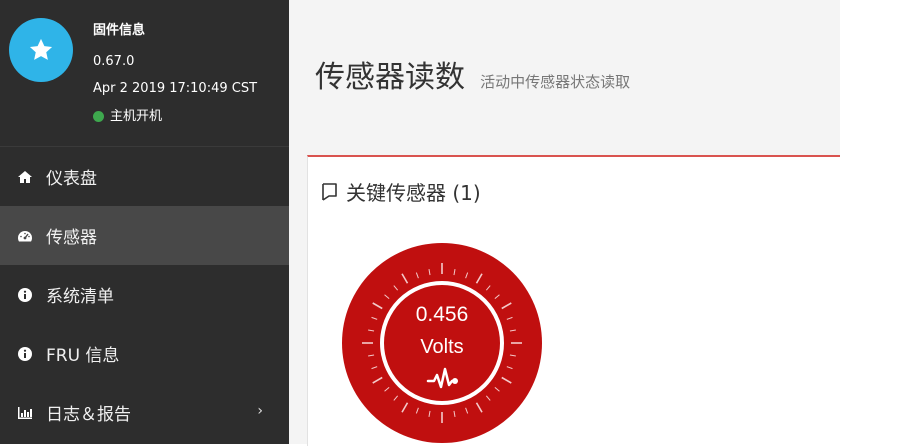 The width and height of the screenshot is (916, 447). I want to click on star-icon, so click(41, 49).